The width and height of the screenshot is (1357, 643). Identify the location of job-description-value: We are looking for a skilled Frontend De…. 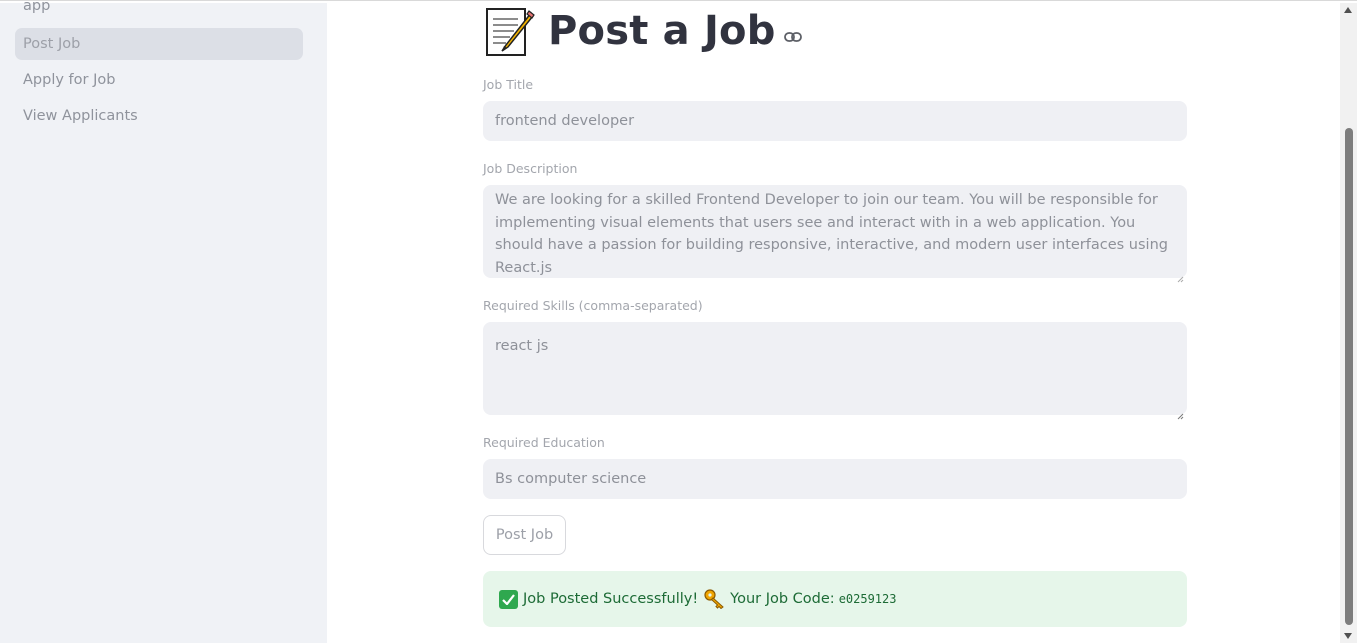
(831, 234).